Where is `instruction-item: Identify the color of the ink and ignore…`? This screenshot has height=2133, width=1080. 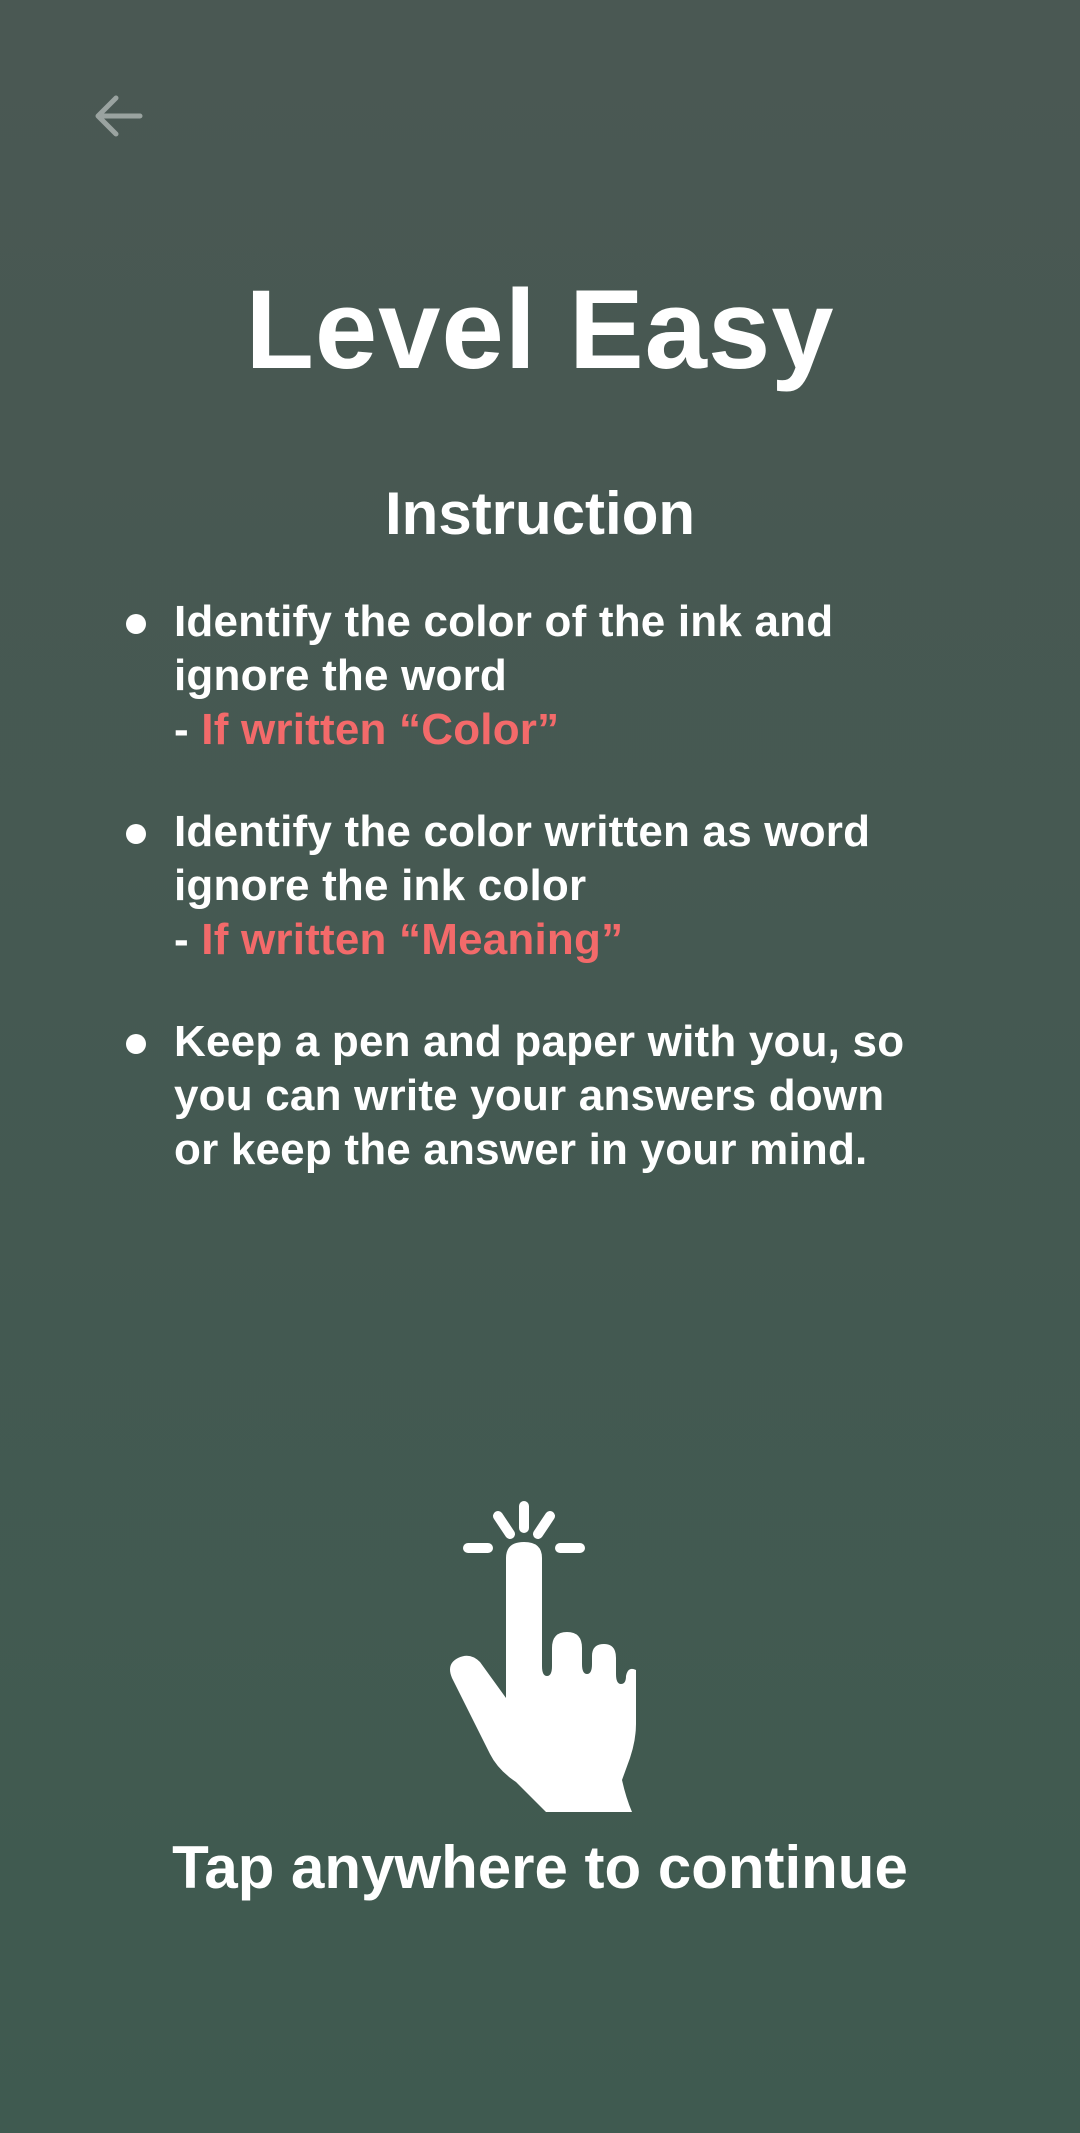 instruction-item: Identify the color of the ink and ignore… is located at coordinates (534, 676).